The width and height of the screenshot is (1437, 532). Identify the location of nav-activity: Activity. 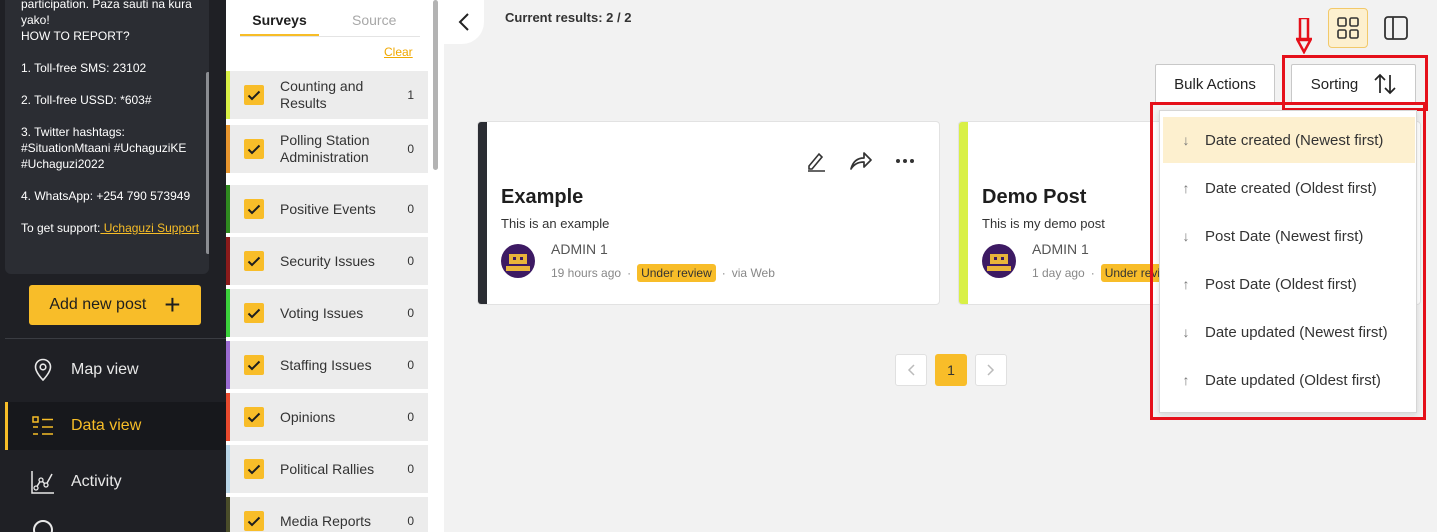
(115, 482).